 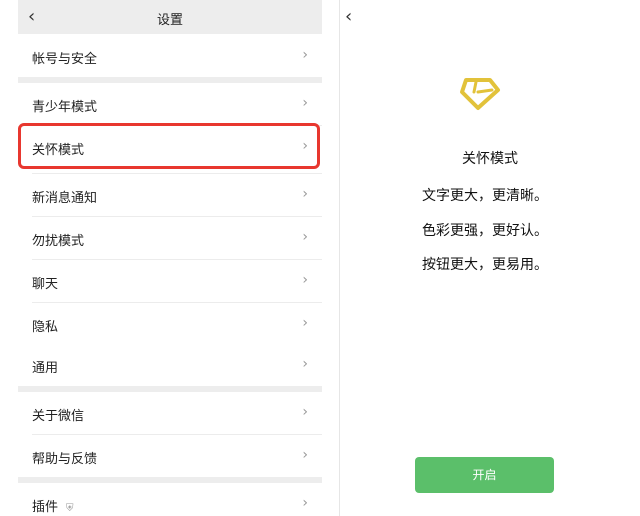 I want to click on settings-item-chat: 聊天 ›, so click(x=170, y=281).